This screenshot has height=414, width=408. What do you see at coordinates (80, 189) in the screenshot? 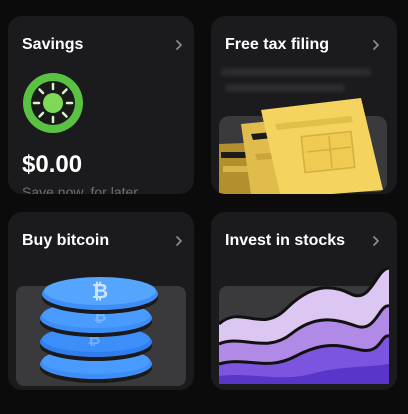
I see `savings-subtitle: Save now, for later` at bounding box center [80, 189].